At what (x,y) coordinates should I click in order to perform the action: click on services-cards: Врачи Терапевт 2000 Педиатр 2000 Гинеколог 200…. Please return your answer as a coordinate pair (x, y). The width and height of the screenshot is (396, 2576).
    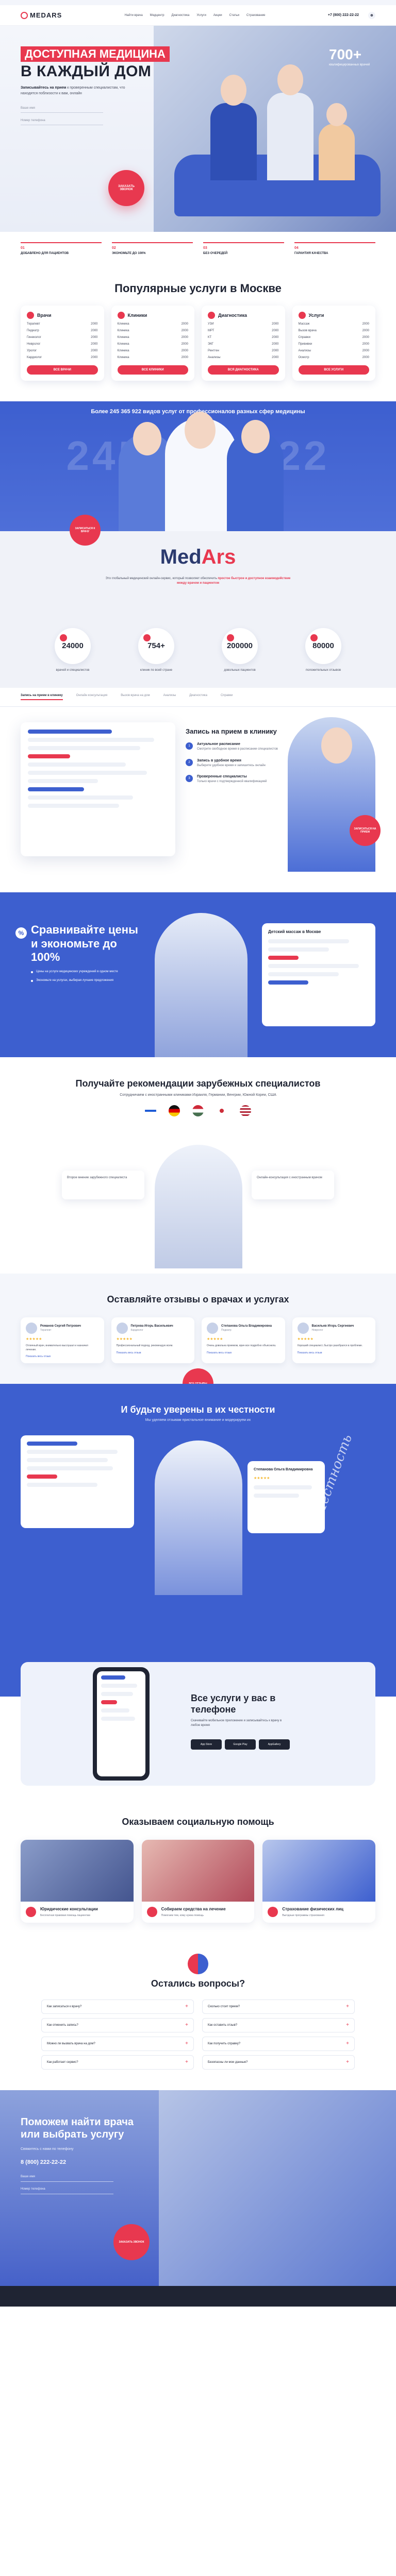
    Looking at the image, I should click on (198, 343).